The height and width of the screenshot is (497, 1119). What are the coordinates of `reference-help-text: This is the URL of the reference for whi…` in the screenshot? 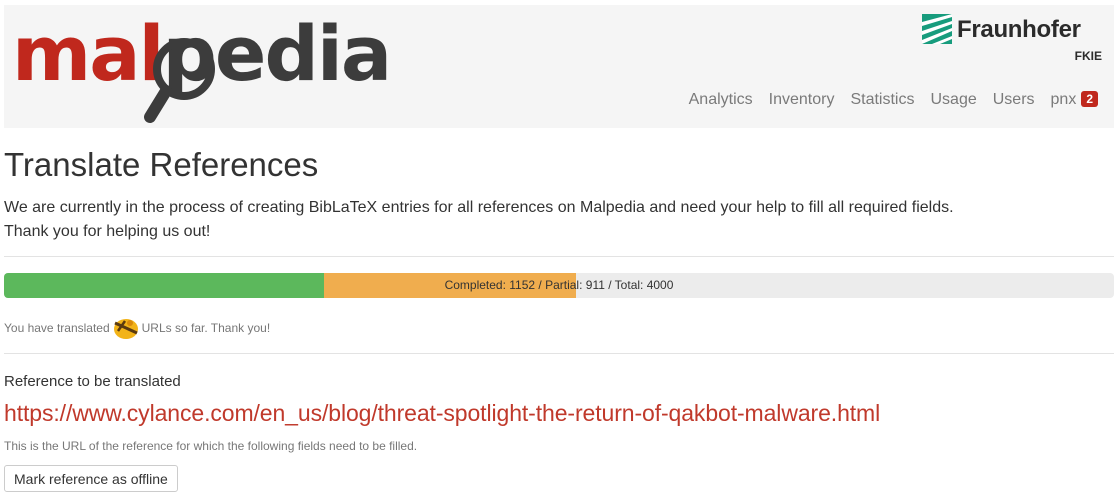 It's located at (211, 446).